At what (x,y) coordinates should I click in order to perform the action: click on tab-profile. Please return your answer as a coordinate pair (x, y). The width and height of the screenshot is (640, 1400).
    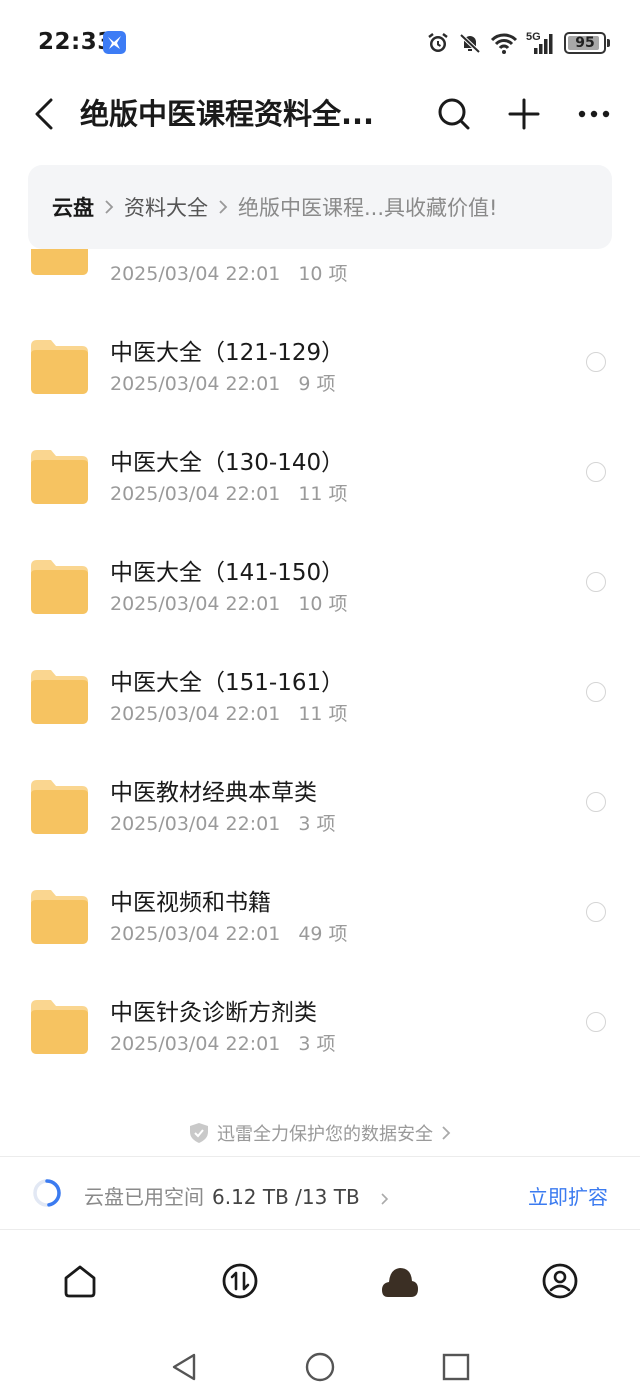
    Looking at the image, I should click on (560, 1281).